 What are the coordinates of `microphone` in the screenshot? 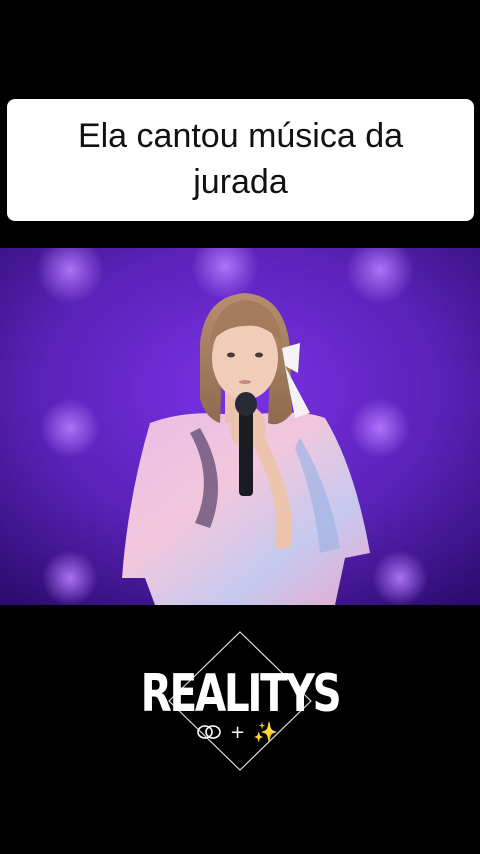 It's located at (246, 451).